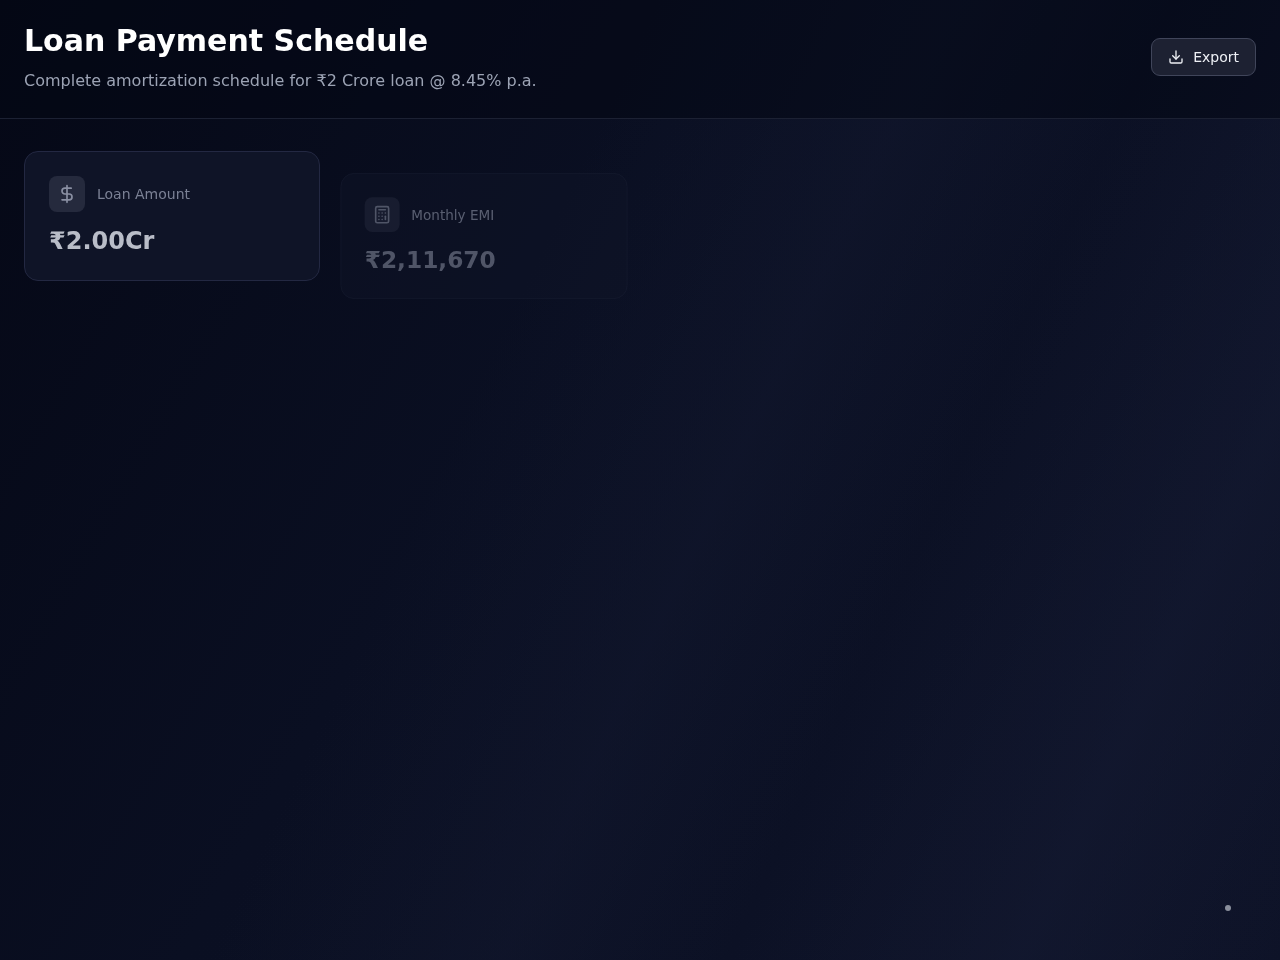  Describe the element at coordinates (280, 81) in the screenshot. I see `page-subtitle: Complete amortization schedule for ₹2 Crore loan @ 8.45% p.a.` at that location.